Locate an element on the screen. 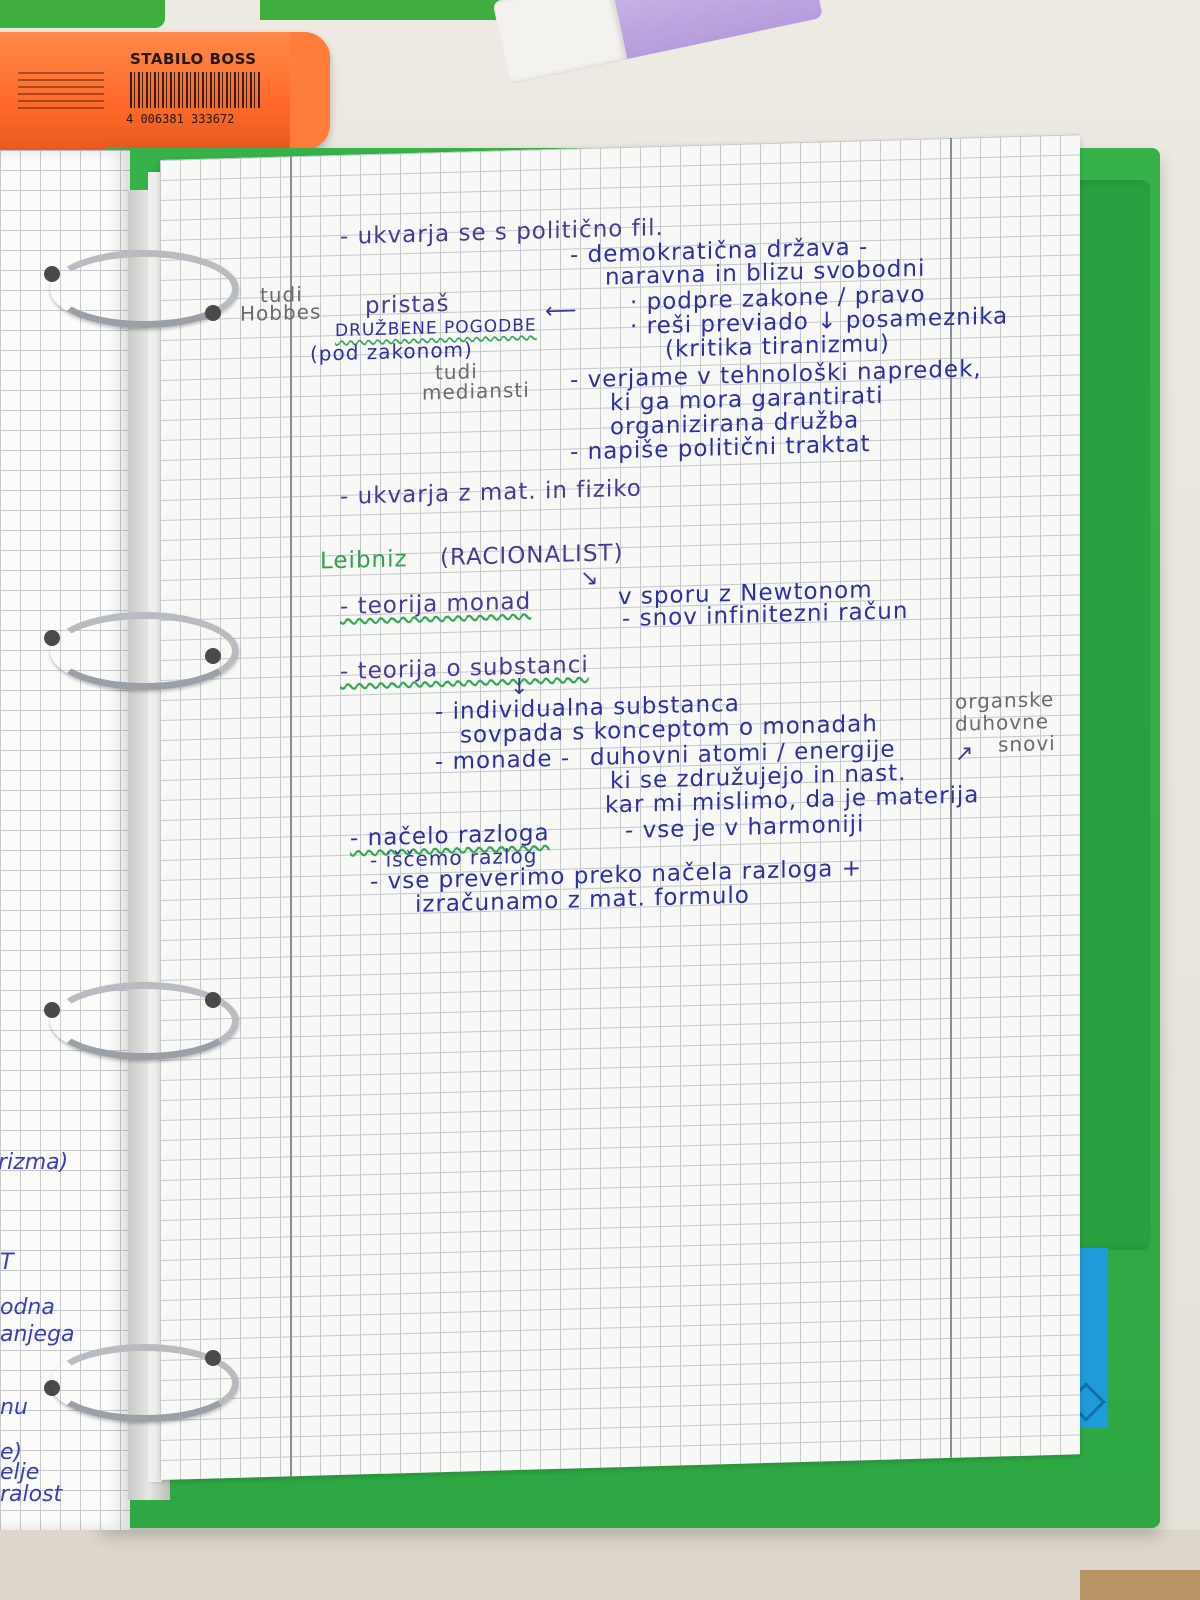 The height and width of the screenshot is (1600, 1200). page-margin-line is located at coordinates (291, 816).